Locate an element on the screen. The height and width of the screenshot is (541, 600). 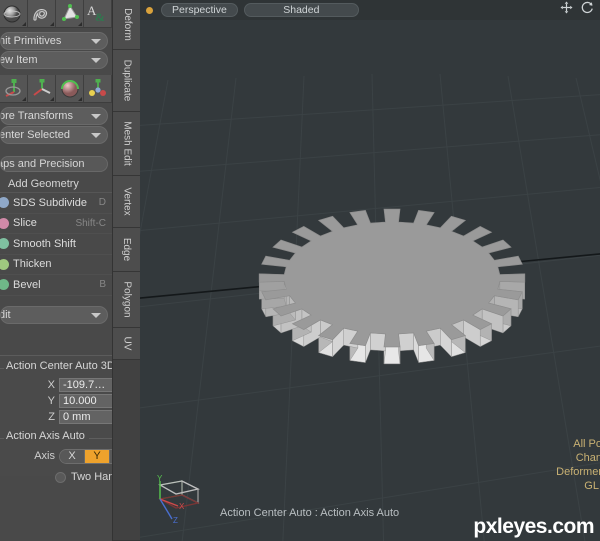
info-line-all-polygons: All Po is located at coordinates (586, 444).